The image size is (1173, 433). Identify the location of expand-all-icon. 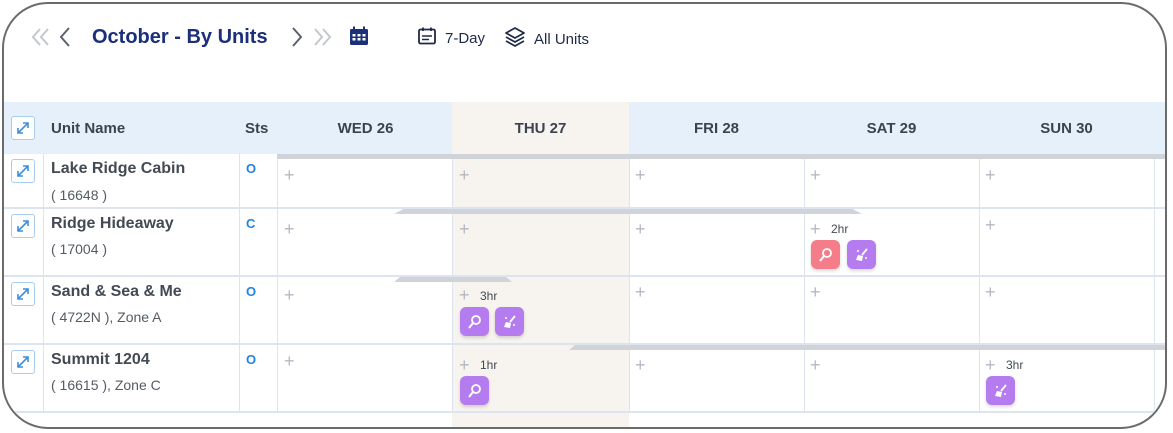
(23, 128).